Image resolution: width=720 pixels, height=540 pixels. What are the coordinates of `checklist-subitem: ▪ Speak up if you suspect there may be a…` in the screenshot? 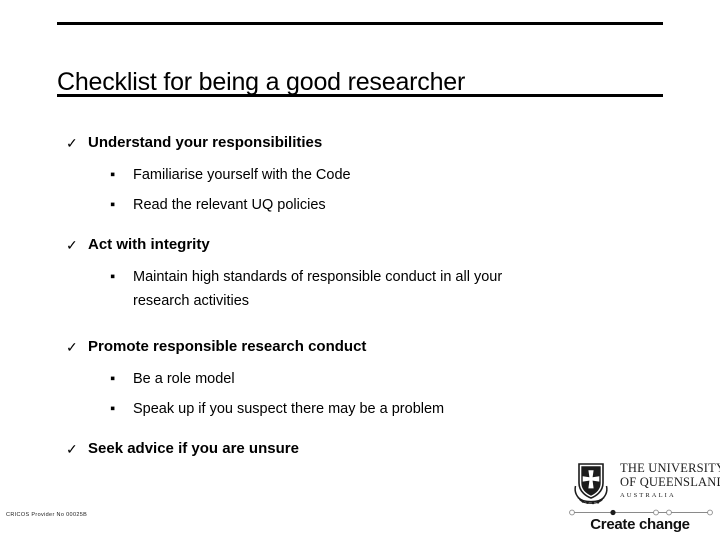 It's located at (360, 409).